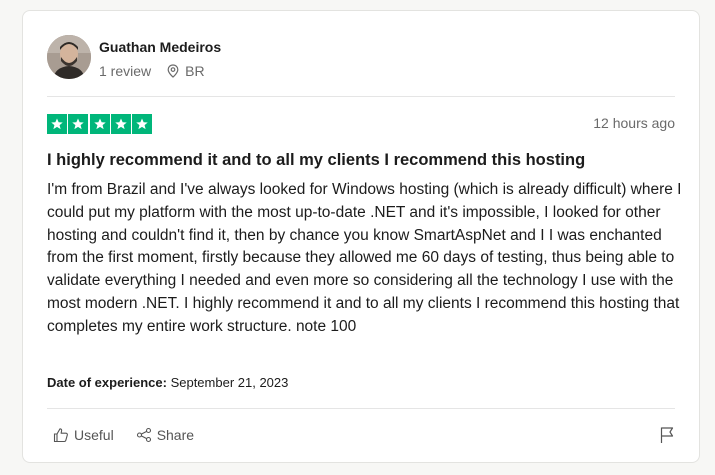  Describe the element at coordinates (160, 47) in the screenshot. I see `reviewer-name: Guathan Medeiros` at that location.